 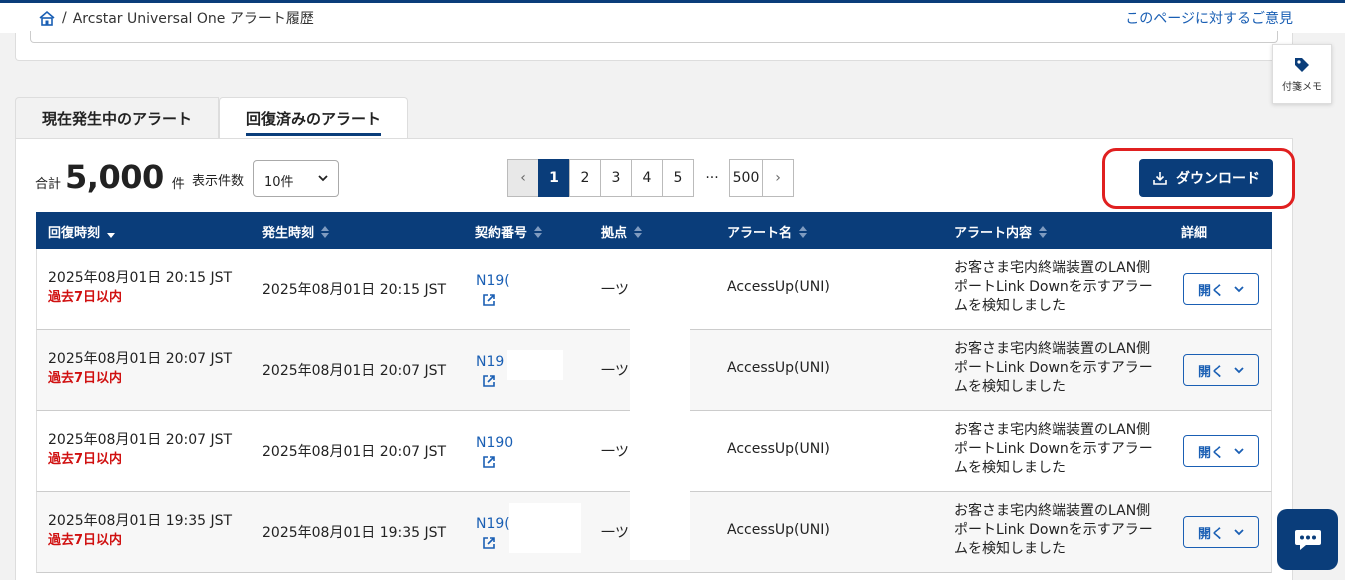 I want to click on recovered-time-cell: 2025年08月01日 20:15 JST 過去7日以内, so click(x=140, y=288).